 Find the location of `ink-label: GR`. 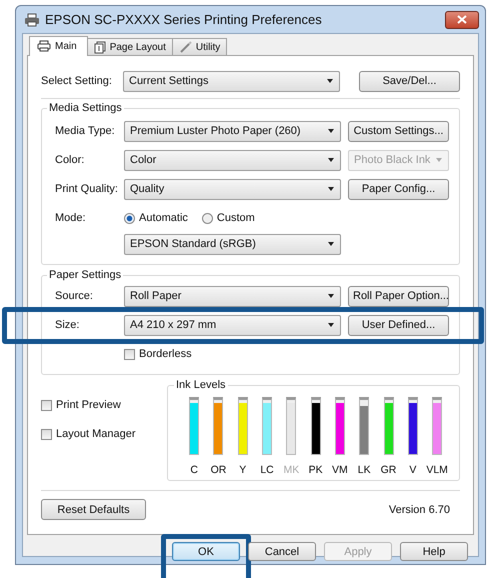

ink-label: GR is located at coordinates (388, 470).